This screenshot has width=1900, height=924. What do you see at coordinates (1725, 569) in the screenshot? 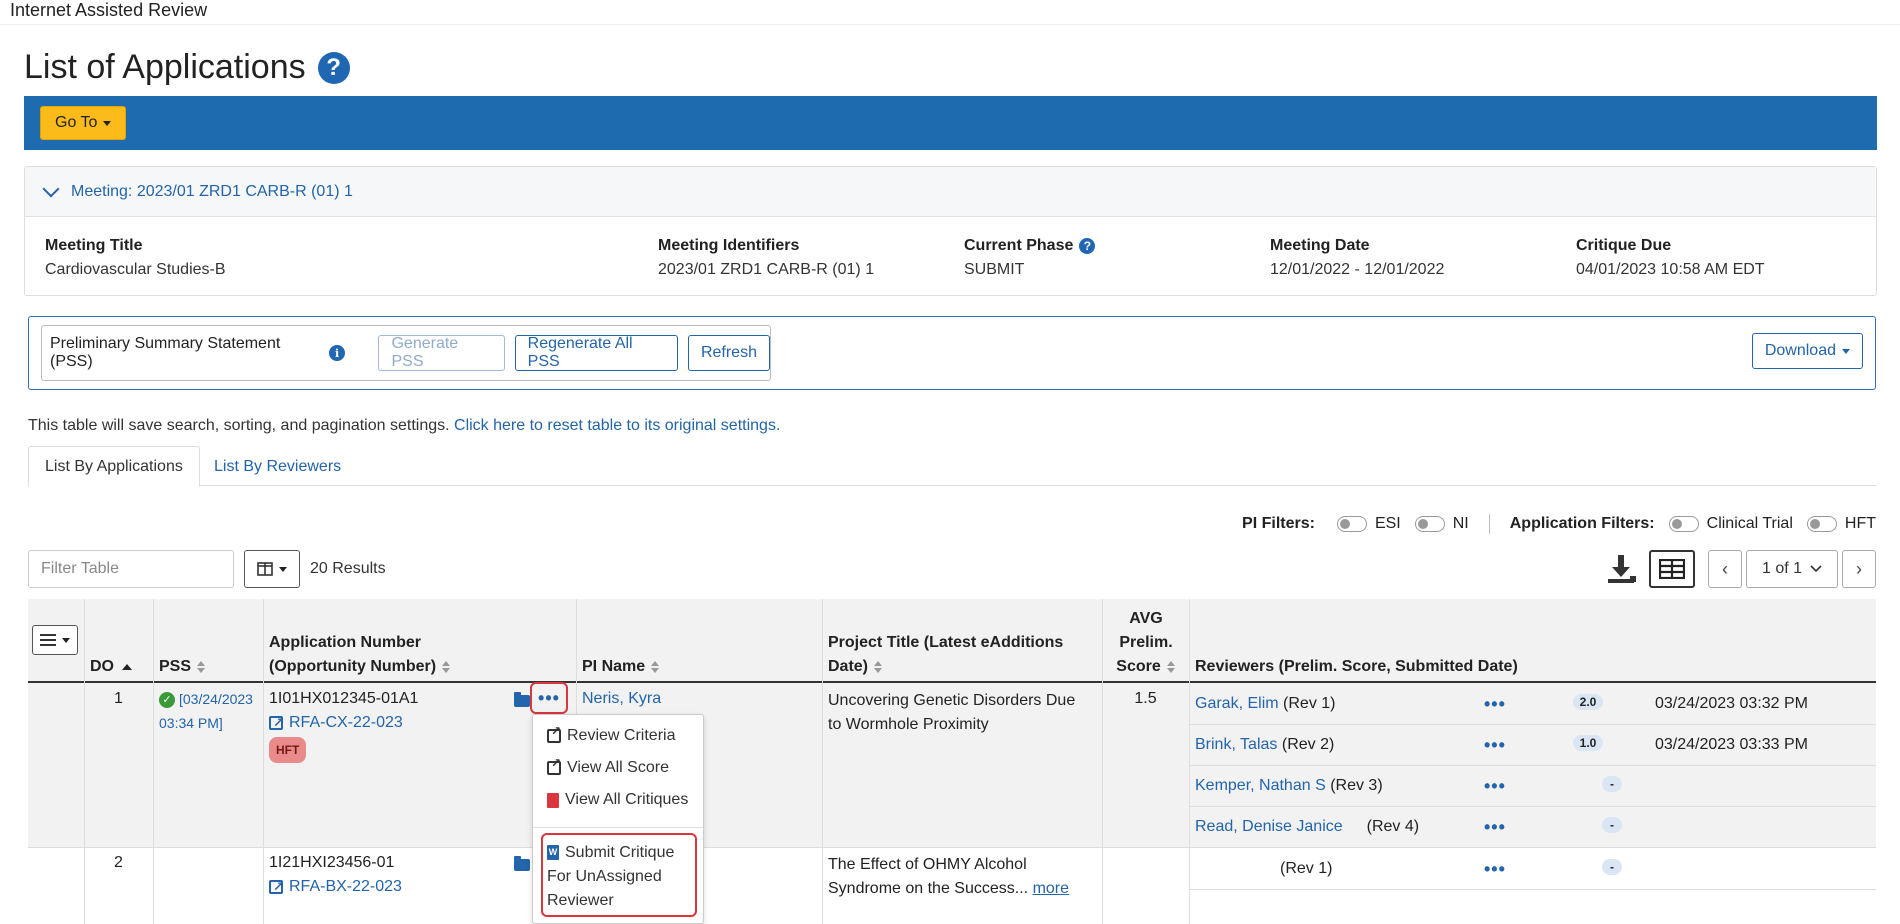
I see `prev-page-button: ‹` at bounding box center [1725, 569].